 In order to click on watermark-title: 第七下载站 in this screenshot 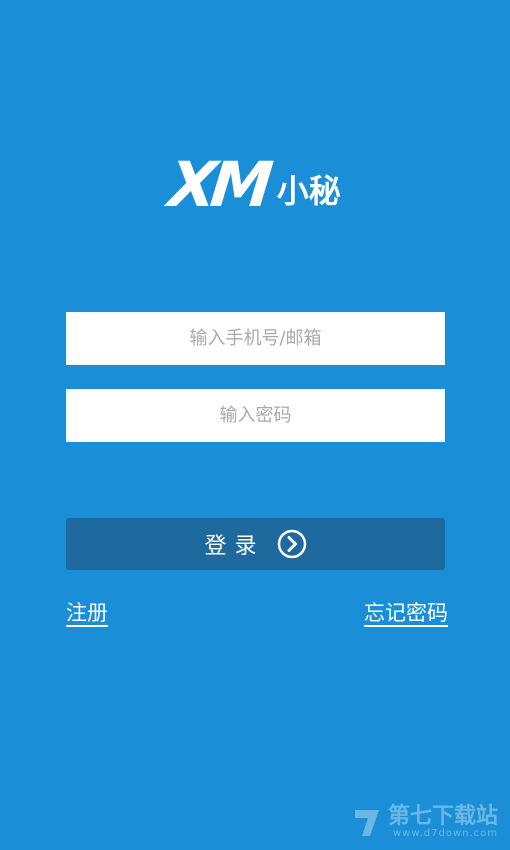, I will do `click(442, 816)`.